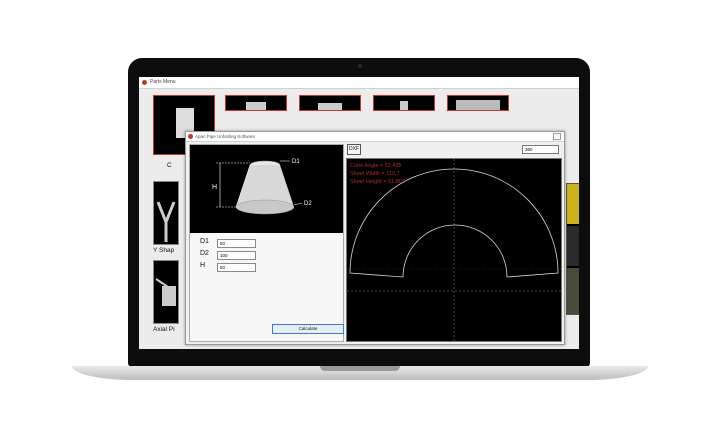  What do you see at coordinates (225, 136) in the screenshot?
I see `dialog-title: Apan Pipe Unfolding Software` at bounding box center [225, 136].